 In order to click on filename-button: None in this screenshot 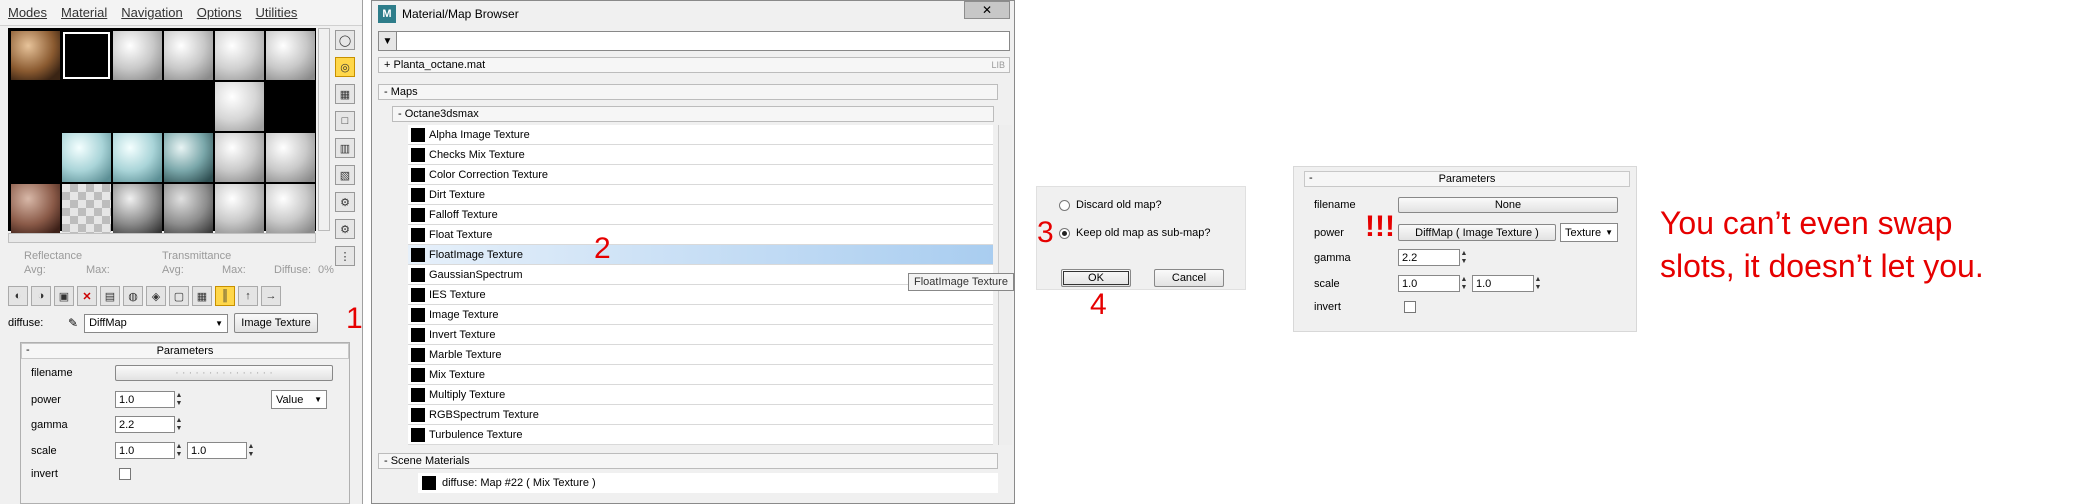, I will do `click(1508, 205)`.